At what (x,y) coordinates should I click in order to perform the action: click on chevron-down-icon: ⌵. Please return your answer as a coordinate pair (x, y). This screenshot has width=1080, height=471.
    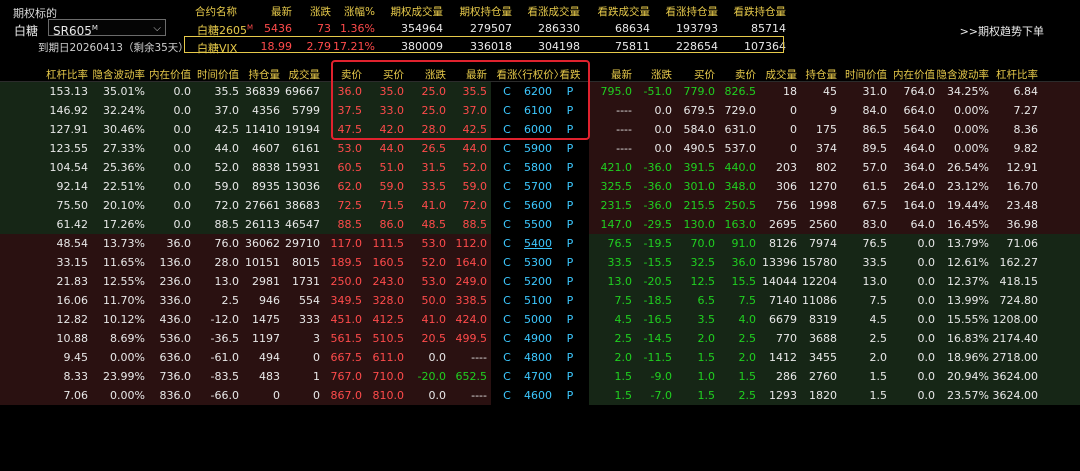
    Looking at the image, I should click on (157, 28).